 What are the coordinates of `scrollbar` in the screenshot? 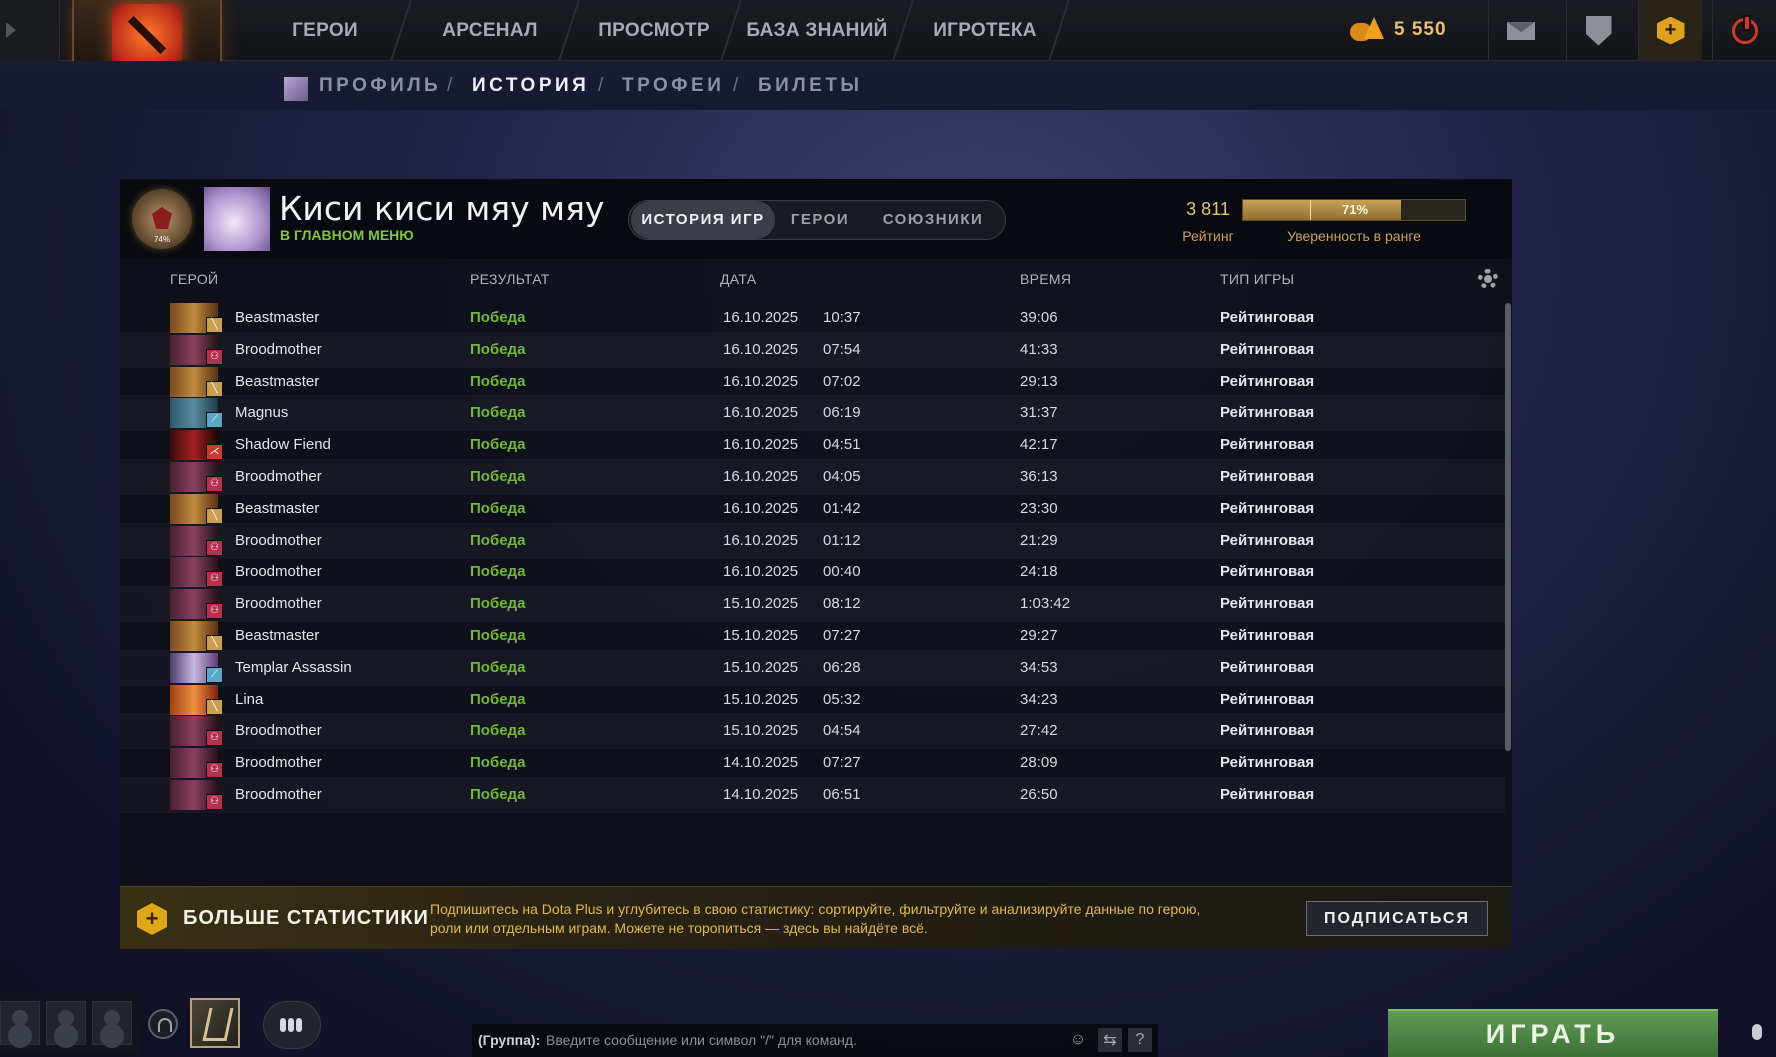 It's located at (1508, 527).